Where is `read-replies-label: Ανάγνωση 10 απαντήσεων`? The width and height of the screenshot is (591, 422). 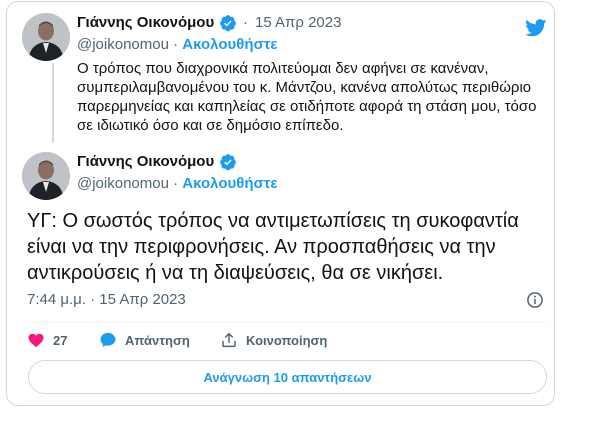 read-replies-label: Ανάγνωση 10 απαντήσεων is located at coordinates (287, 377).